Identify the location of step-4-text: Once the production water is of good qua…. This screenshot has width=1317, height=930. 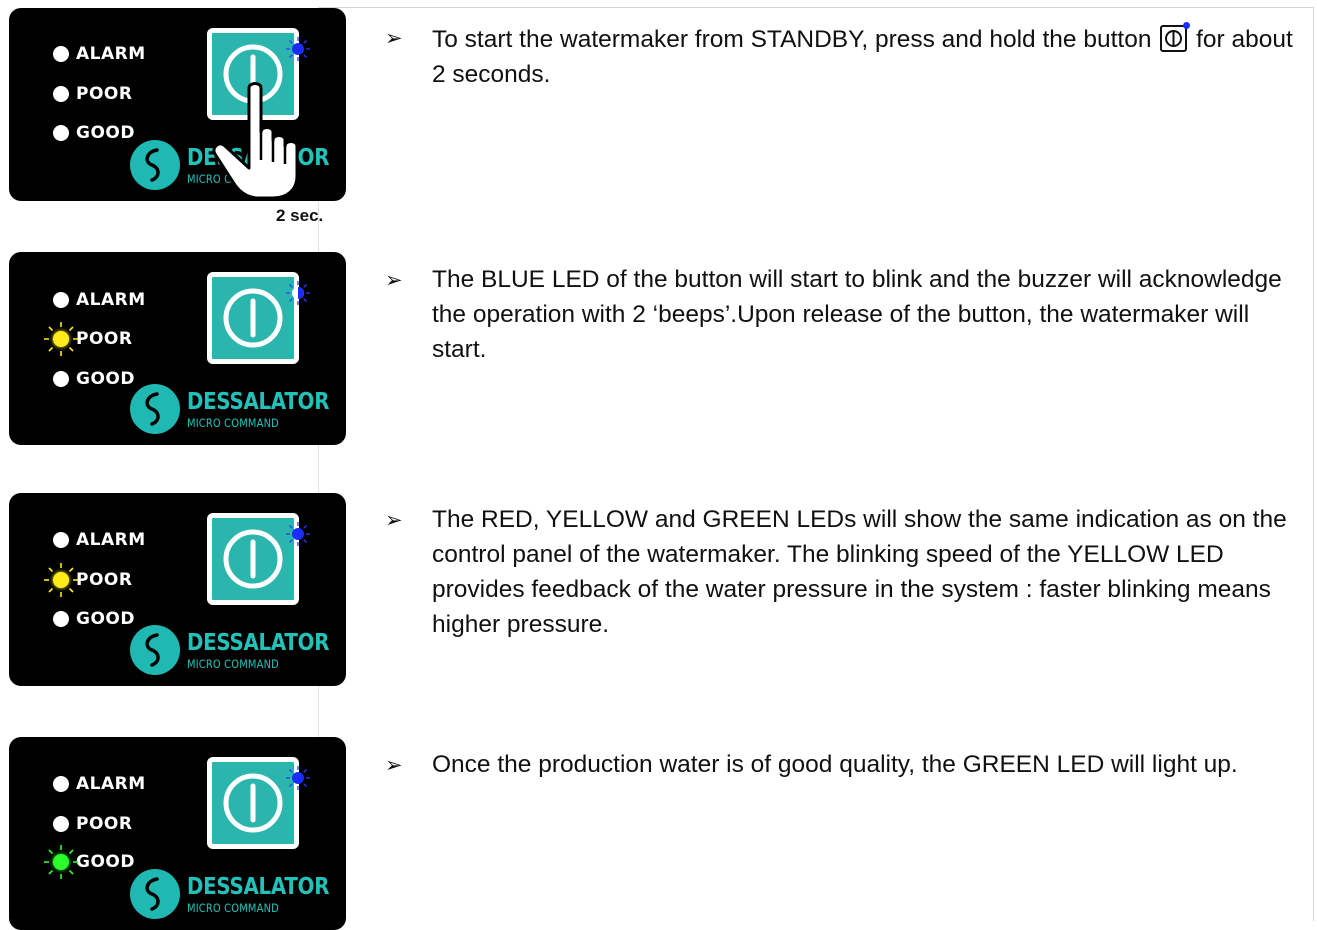
(835, 764).